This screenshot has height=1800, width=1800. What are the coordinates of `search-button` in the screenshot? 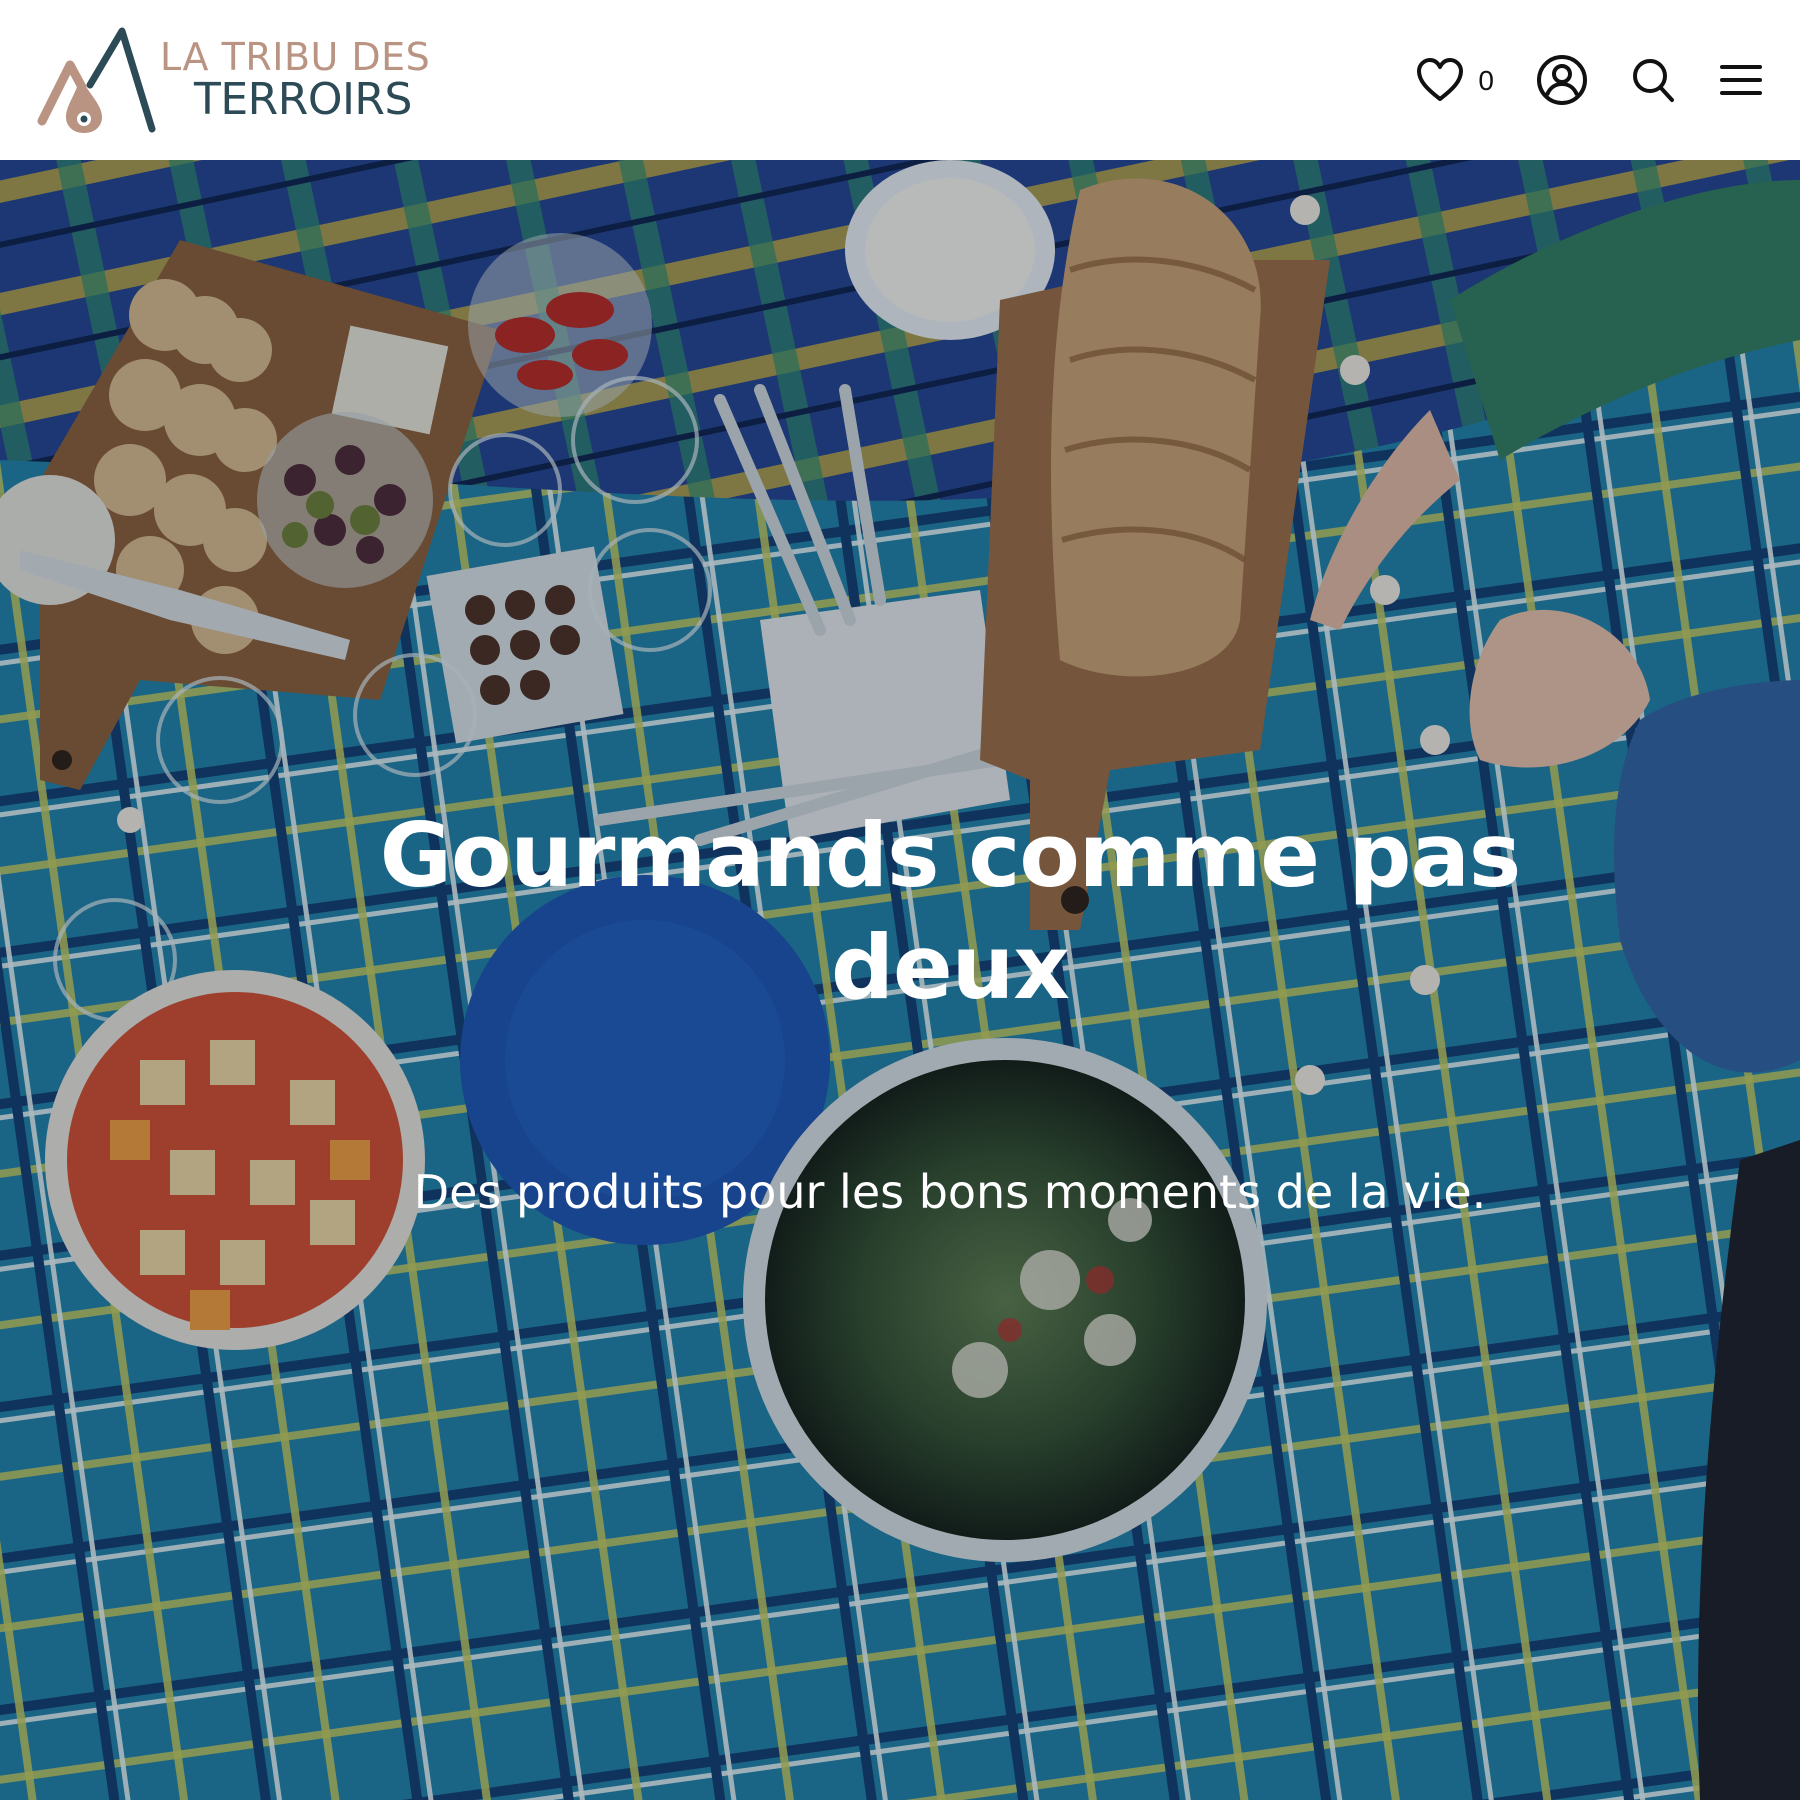 It's located at (1653, 80).